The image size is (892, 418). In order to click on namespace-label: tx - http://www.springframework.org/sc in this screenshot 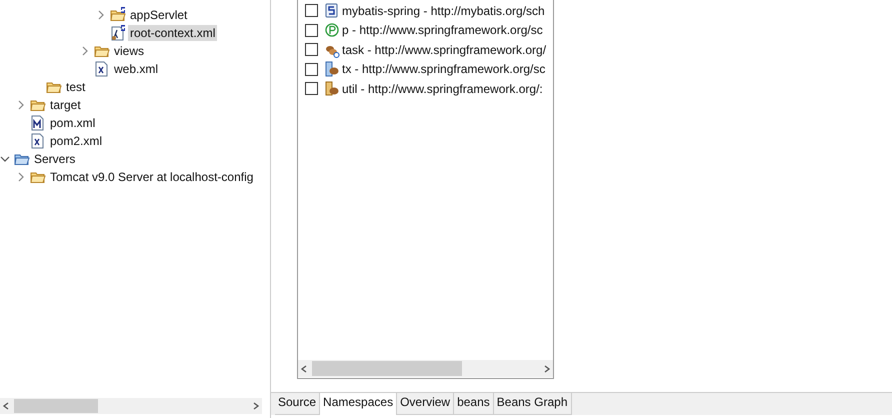, I will do `click(444, 69)`.